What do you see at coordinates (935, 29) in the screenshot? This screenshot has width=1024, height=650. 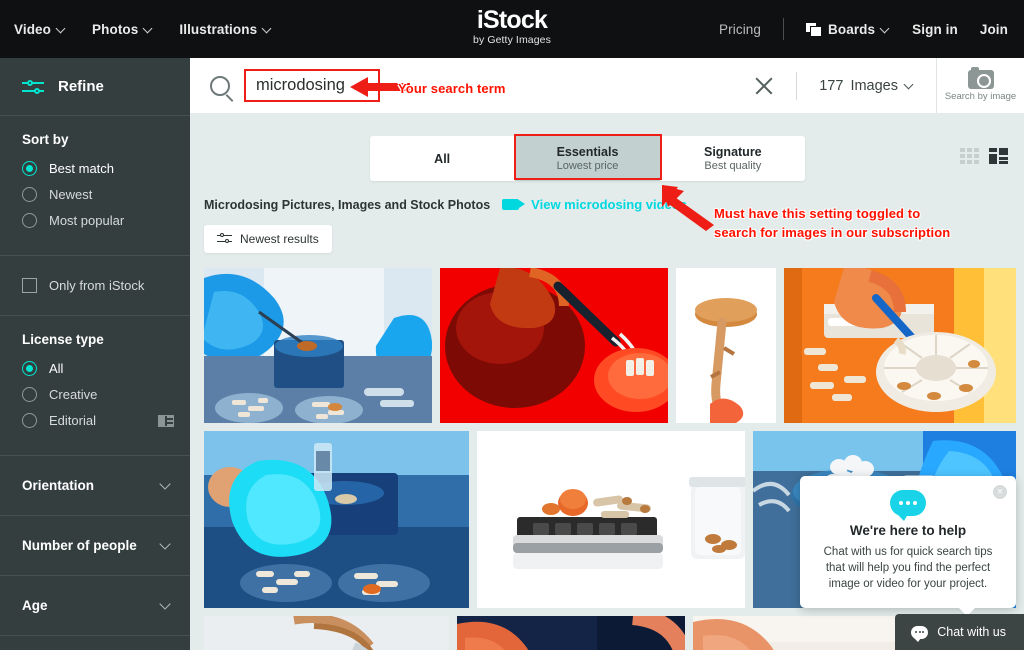 I see `nav-item-sign-in: Sign in` at bounding box center [935, 29].